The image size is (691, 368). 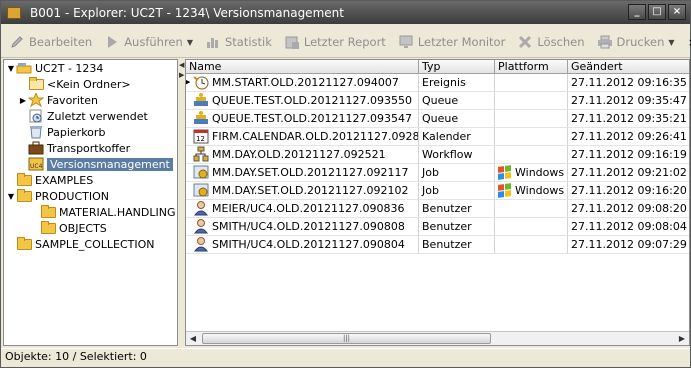 I want to click on cell-platform: Windows, so click(x=531, y=191).